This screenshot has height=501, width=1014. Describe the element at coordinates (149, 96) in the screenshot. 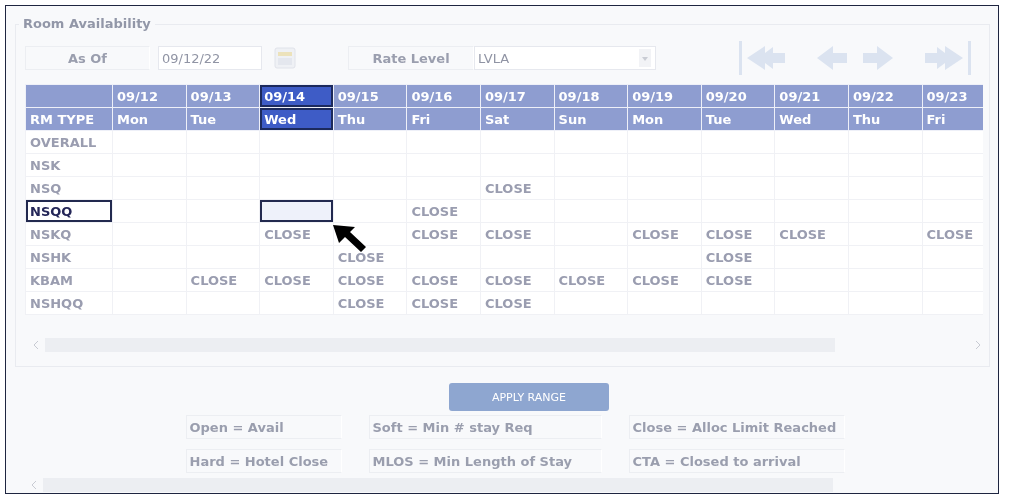

I see `date-header: 09/12` at that location.